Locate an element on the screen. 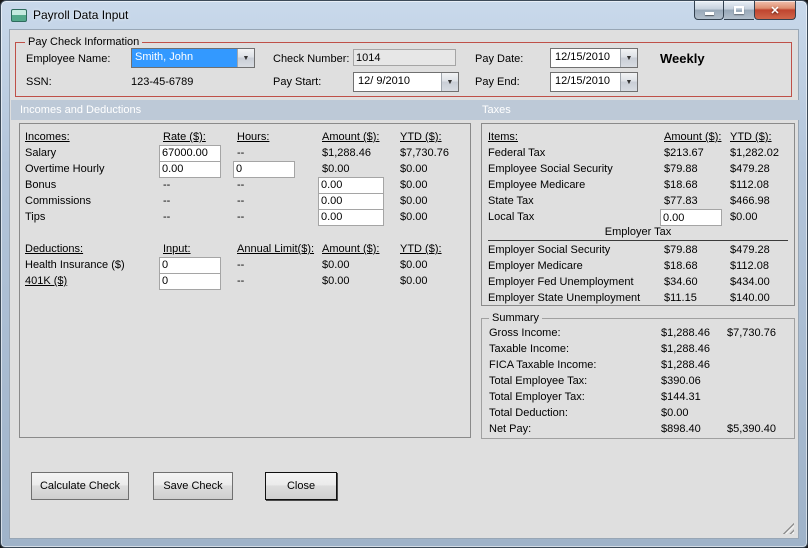  401k-input is located at coordinates (190, 281).